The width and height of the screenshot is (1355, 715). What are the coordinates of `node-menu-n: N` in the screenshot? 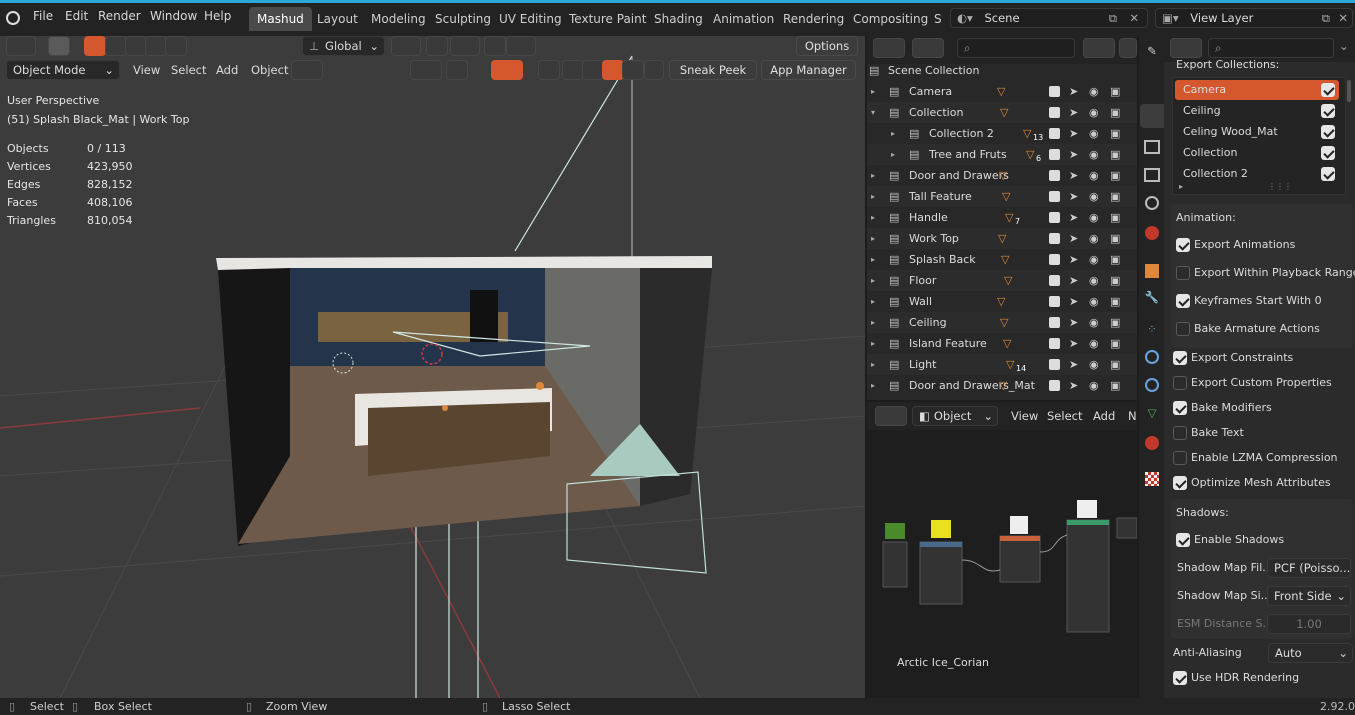 It's located at (1132, 416).